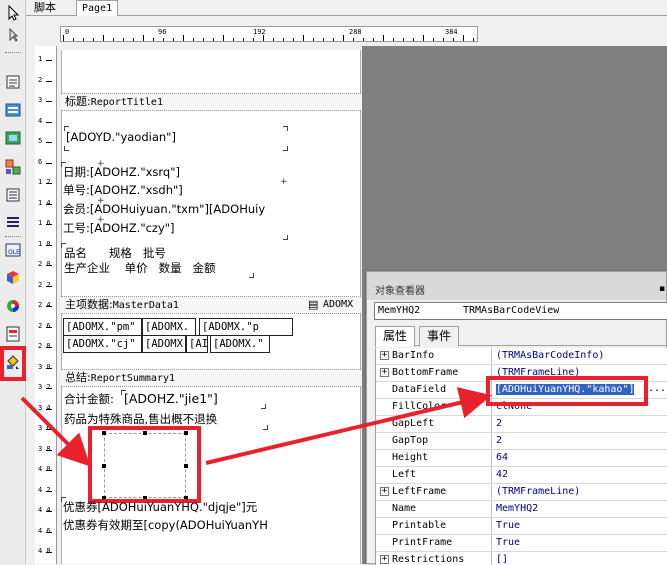 The height and width of the screenshot is (565, 667). What do you see at coordinates (313, 304) in the screenshot?
I see `dataset-icon: ▤` at bounding box center [313, 304].